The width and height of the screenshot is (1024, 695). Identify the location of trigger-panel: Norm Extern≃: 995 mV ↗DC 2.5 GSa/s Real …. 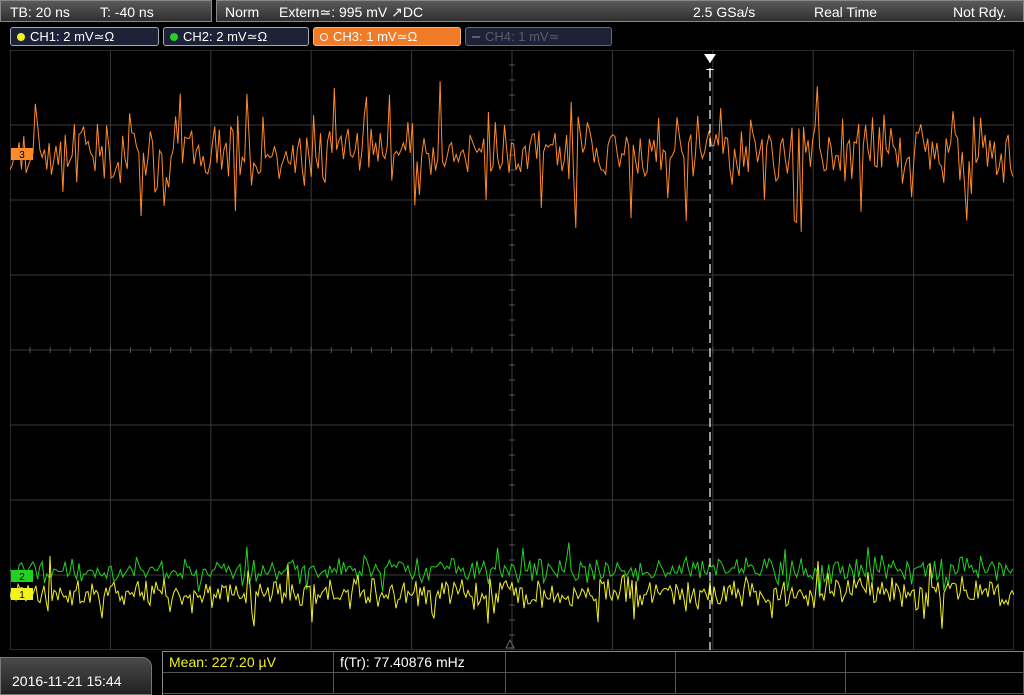
(620, 11).